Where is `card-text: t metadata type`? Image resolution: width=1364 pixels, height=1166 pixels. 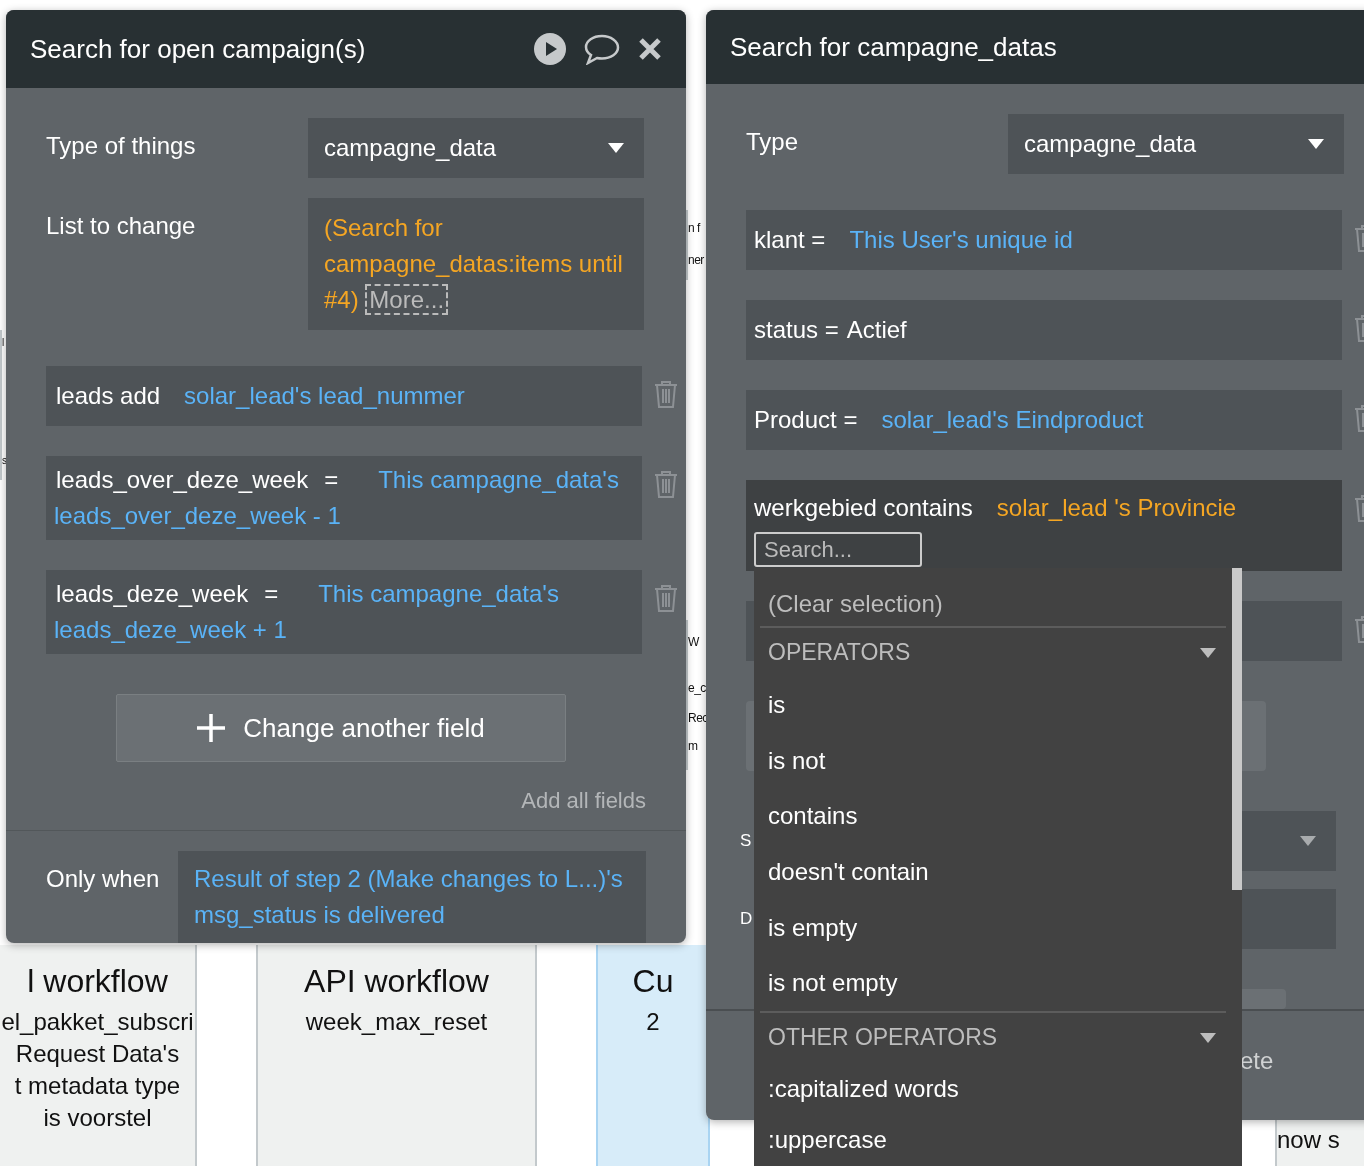
card-text: t metadata type is located at coordinates (97, 1086).